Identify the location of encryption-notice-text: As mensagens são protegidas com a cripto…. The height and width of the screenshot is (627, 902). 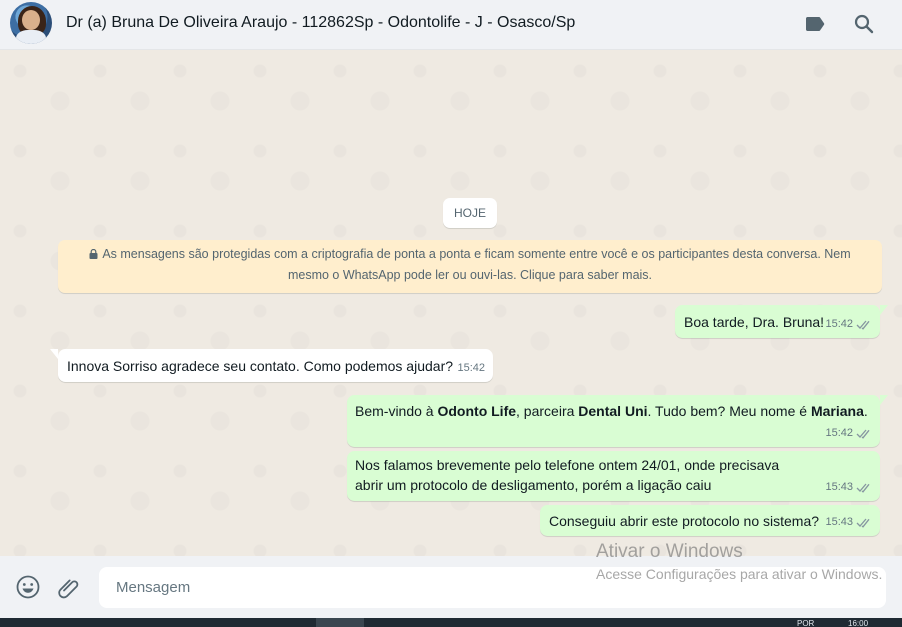
(476, 264).